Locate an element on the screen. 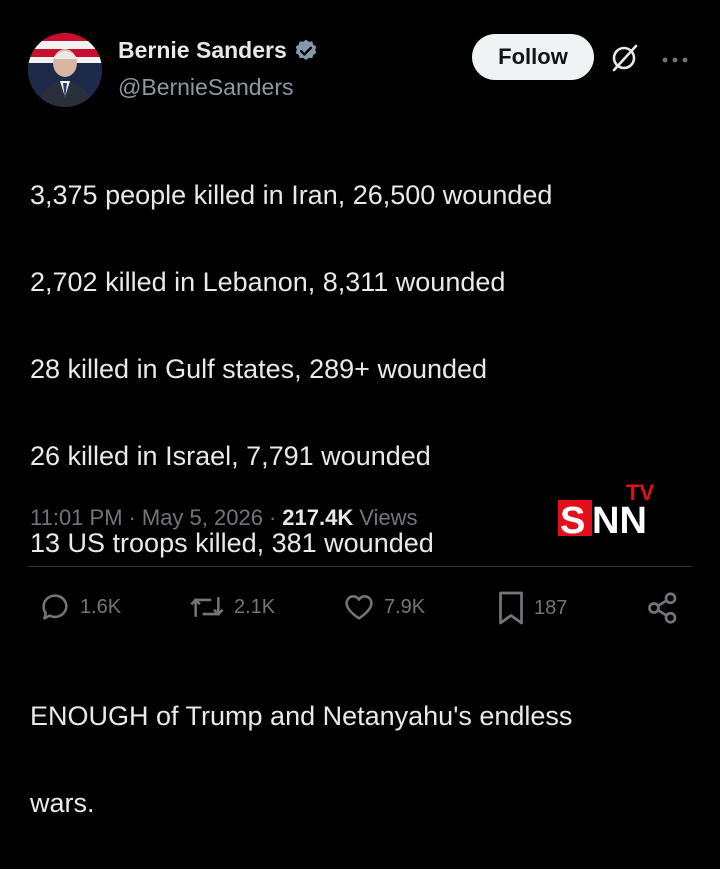  svg-text: NN is located at coordinates (619, 520).